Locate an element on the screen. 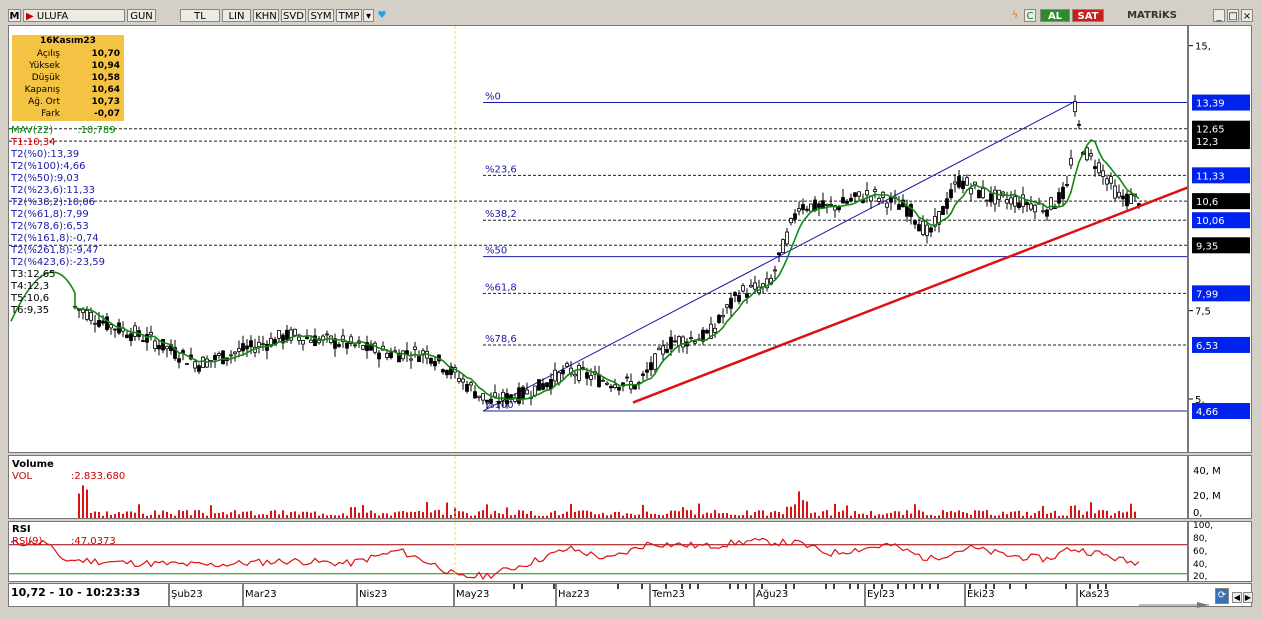 The image size is (1262, 619). rsi-chart-svg is located at coordinates (598, 552).